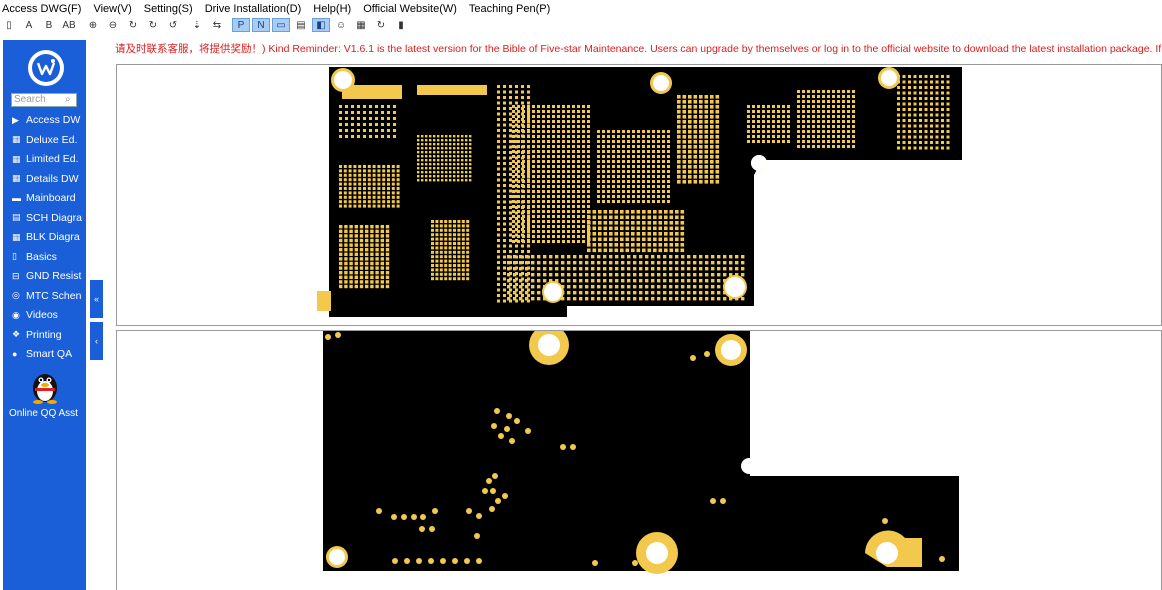  I want to click on flip-icon: ⇆, so click(217, 25).